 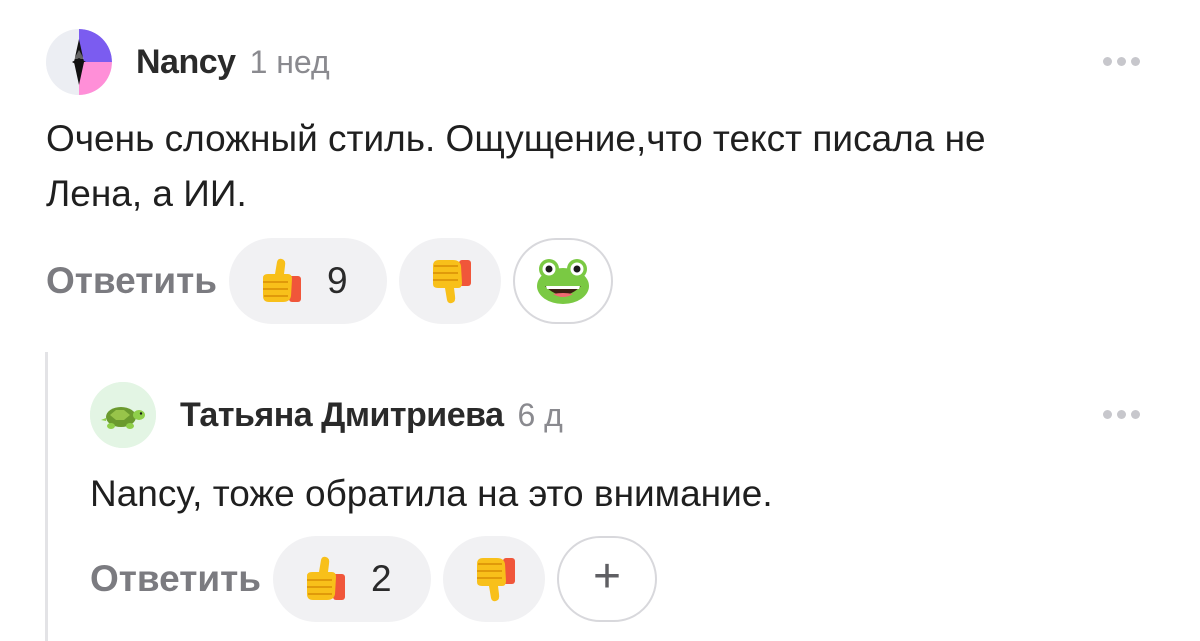 I want to click on comment-header: Nancy 1 нед, so click(x=188, y=62).